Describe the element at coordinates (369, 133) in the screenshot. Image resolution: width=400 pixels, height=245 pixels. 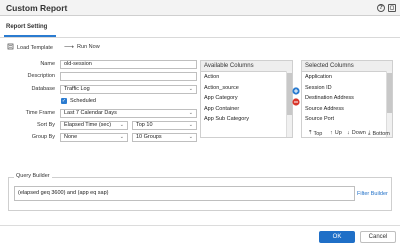
I see `arrow-bottom-icon: ⤓` at that location.